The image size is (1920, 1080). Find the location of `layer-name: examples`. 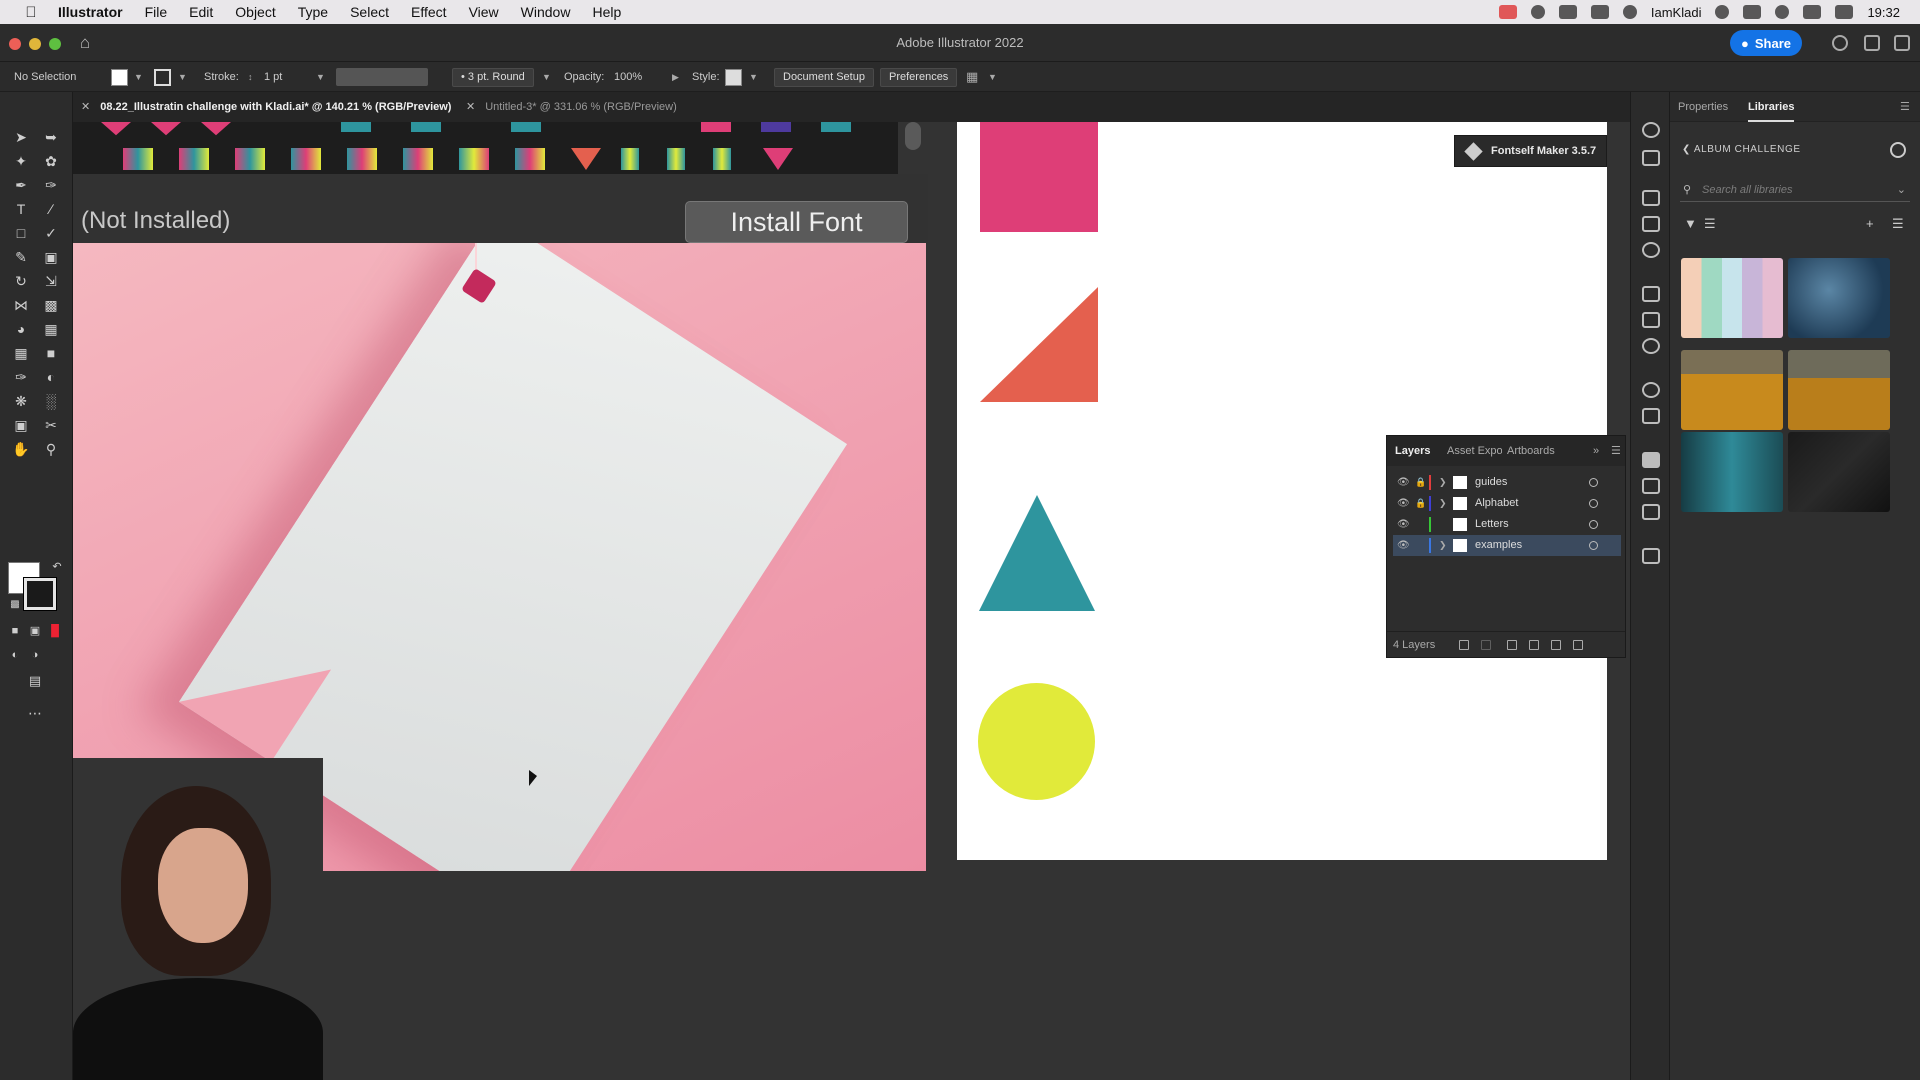

layer-name: examples is located at coordinates (1498, 545).